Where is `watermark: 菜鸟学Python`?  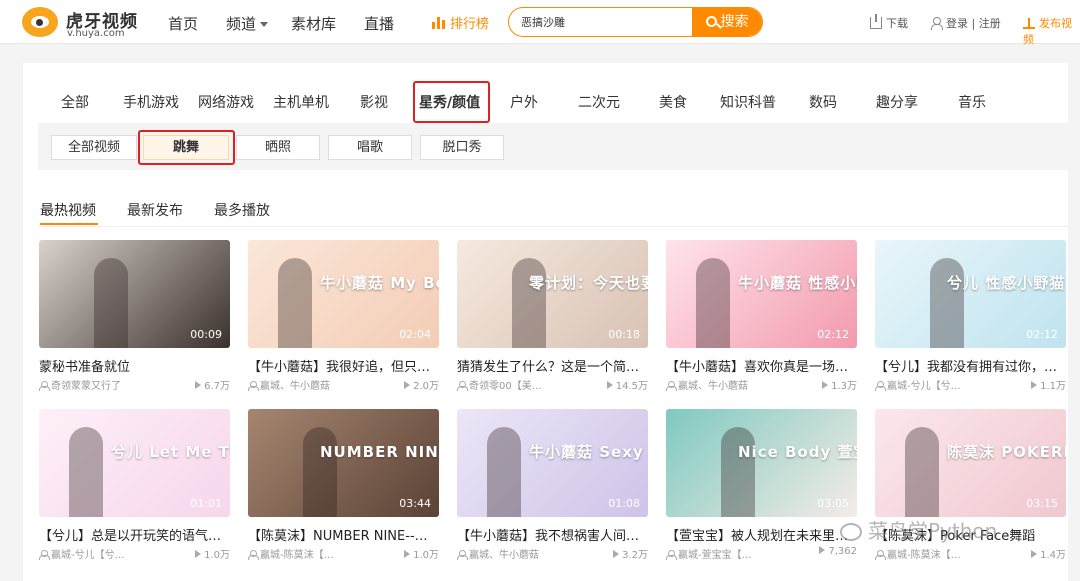
watermark: 菜鸟学Python is located at coordinates (918, 529).